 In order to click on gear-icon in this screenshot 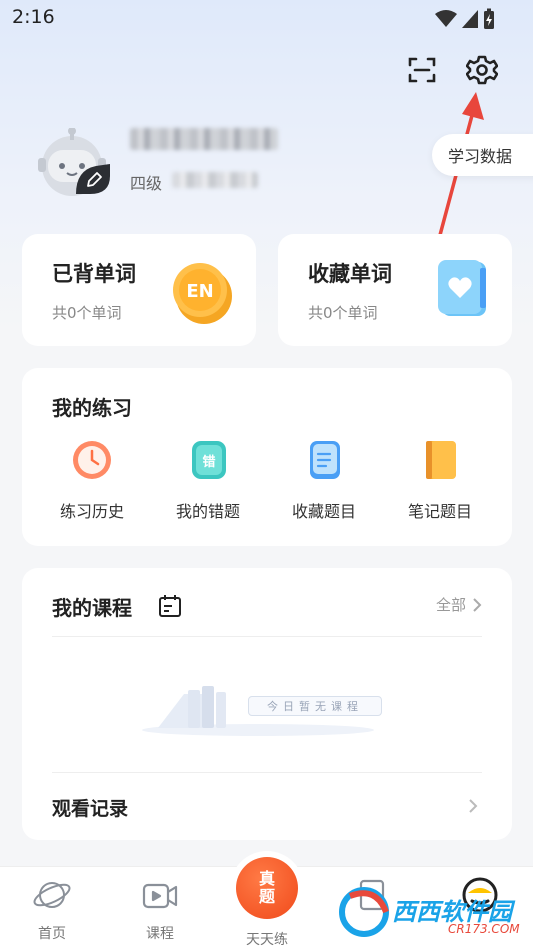, I will do `click(482, 70)`.